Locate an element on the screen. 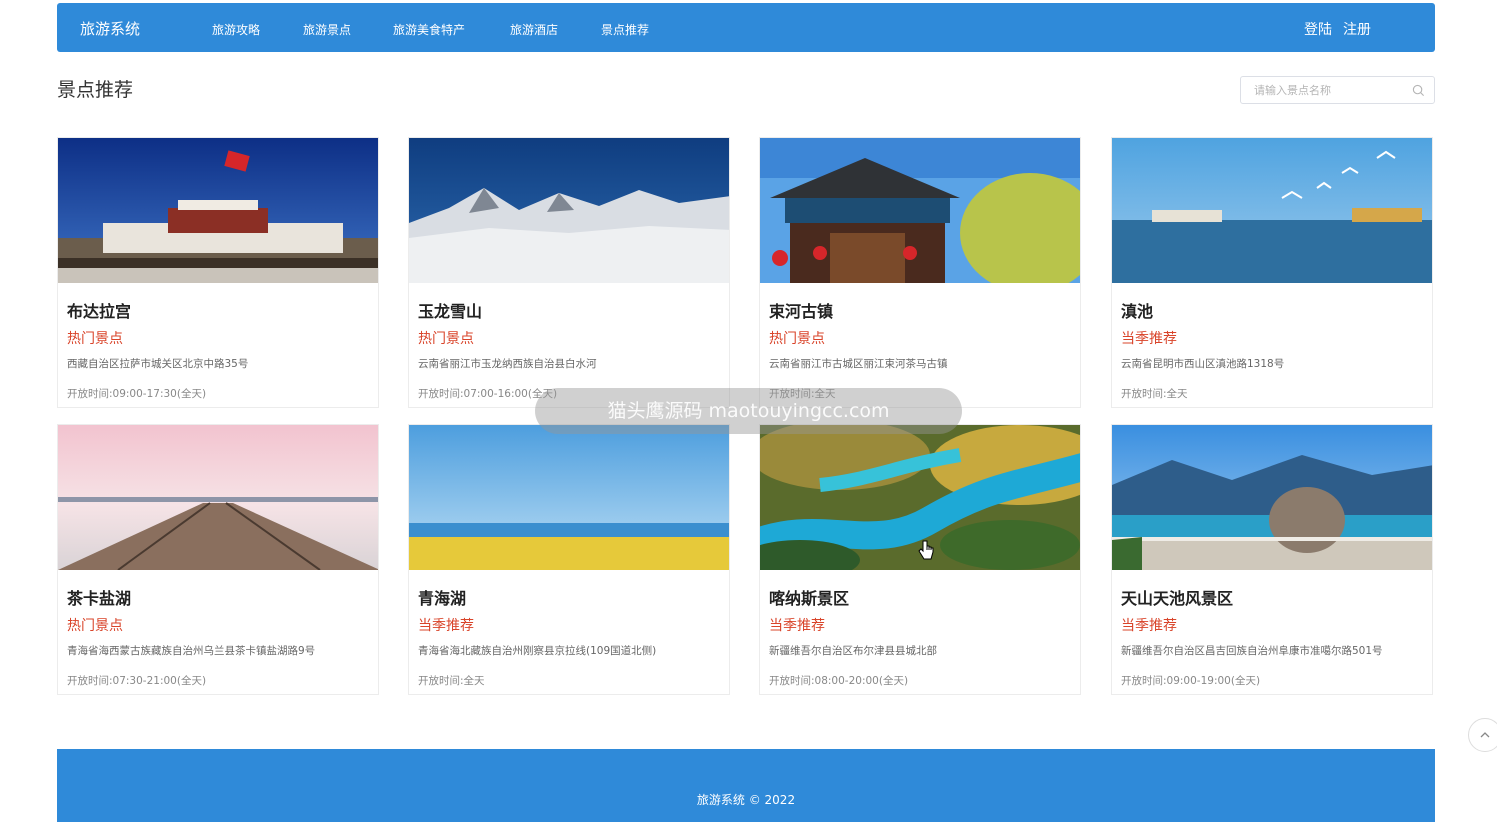 Image resolution: width=1497 pixels, height=822 pixels. scenic-address: 青海省海西蒙古族藏族自治州乌兰县茶卡镇盐湖路9号 is located at coordinates (191, 651).